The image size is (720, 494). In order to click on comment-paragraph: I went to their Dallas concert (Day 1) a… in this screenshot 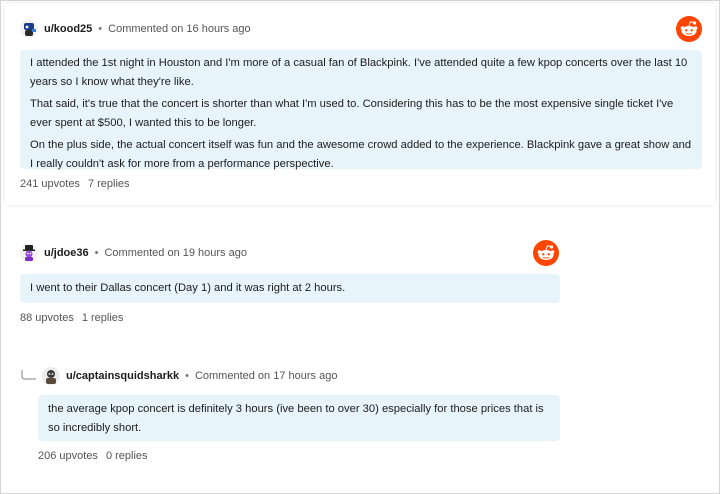, I will do `click(188, 288)`.